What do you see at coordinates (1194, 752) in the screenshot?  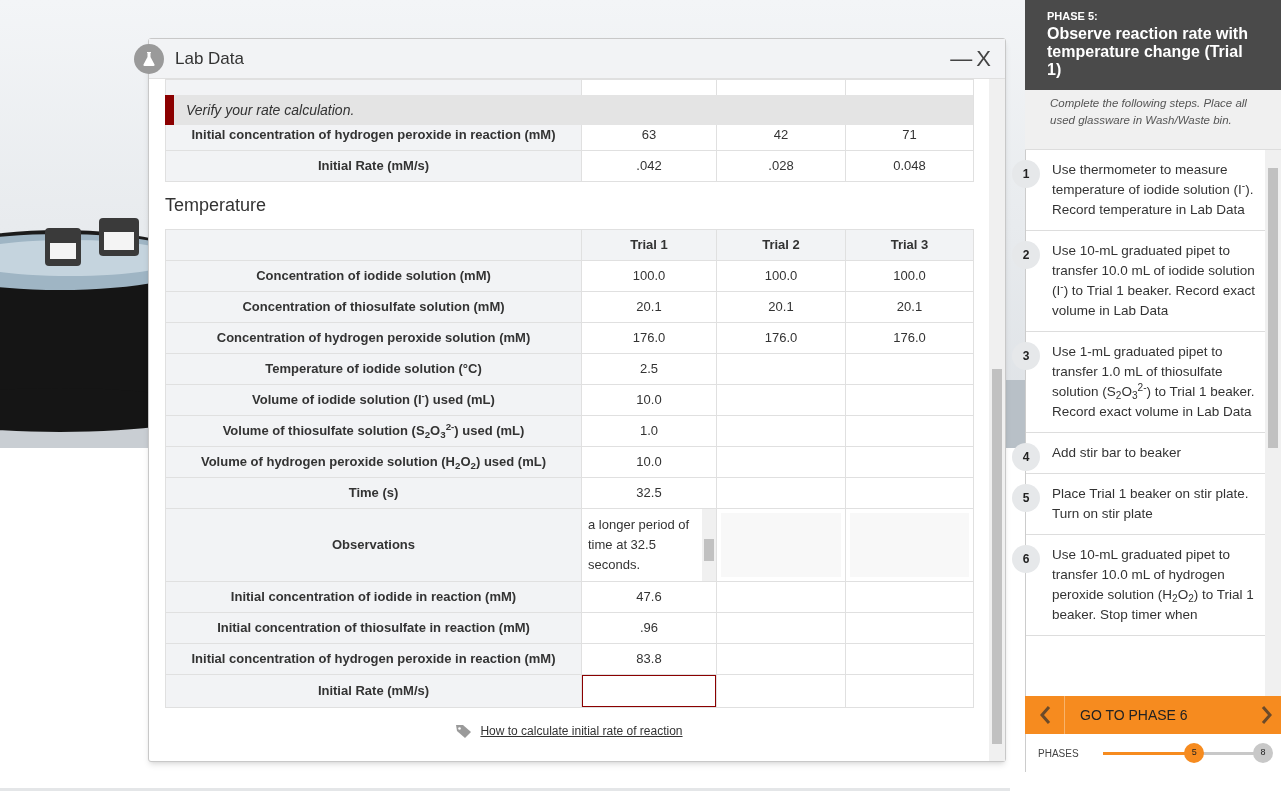 I see `current-phase-marker: 5` at bounding box center [1194, 752].